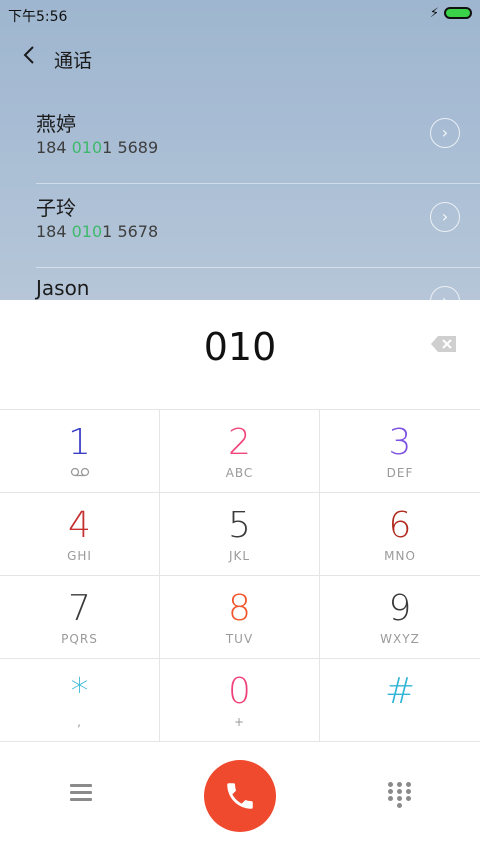 The width and height of the screenshot is (480, 853). I want to click on key-letters: PQRS, so click(79, 638).